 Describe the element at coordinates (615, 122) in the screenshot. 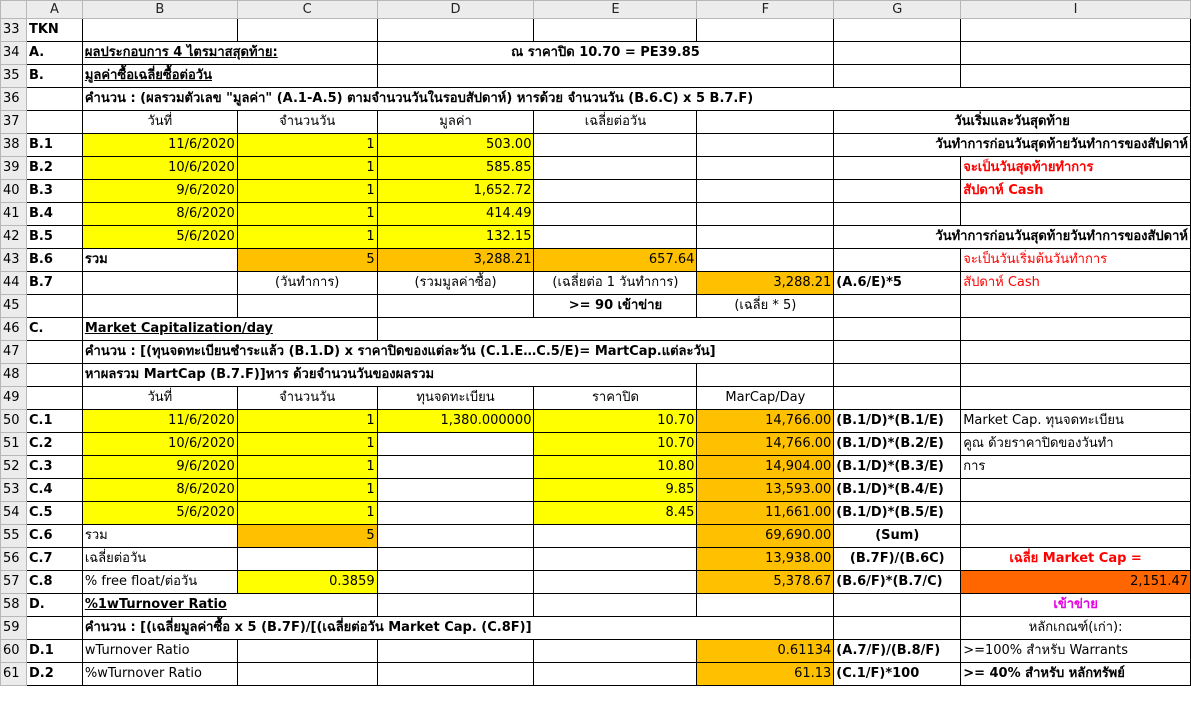

I see `cell: เฉลี่ยต่อวัน` at that location.